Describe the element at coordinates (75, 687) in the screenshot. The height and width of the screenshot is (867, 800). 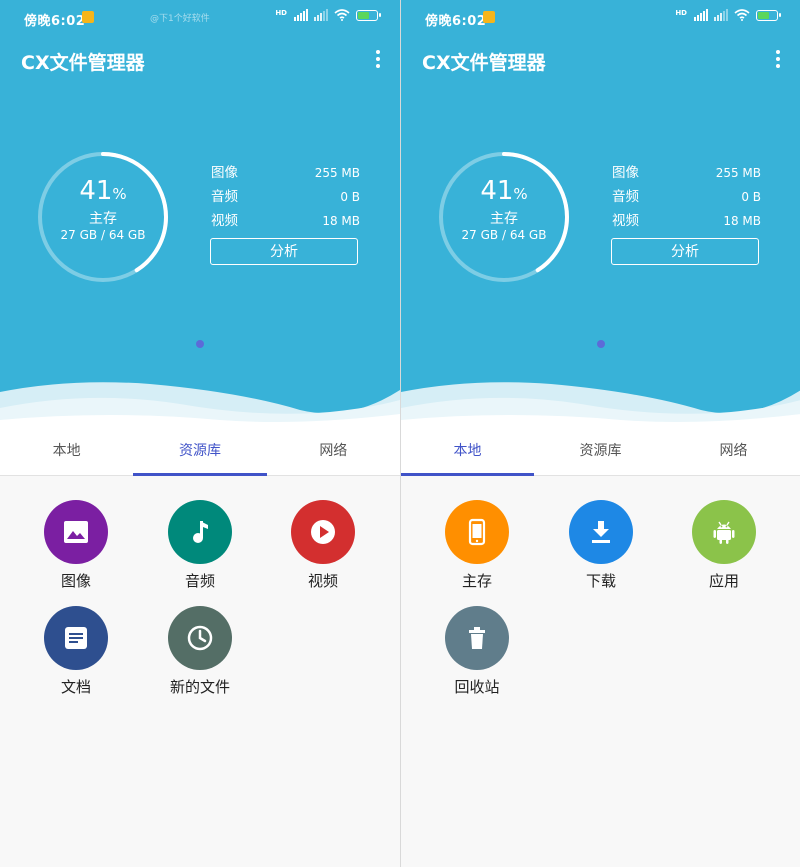
I see `tile-label: 文档` at that location.